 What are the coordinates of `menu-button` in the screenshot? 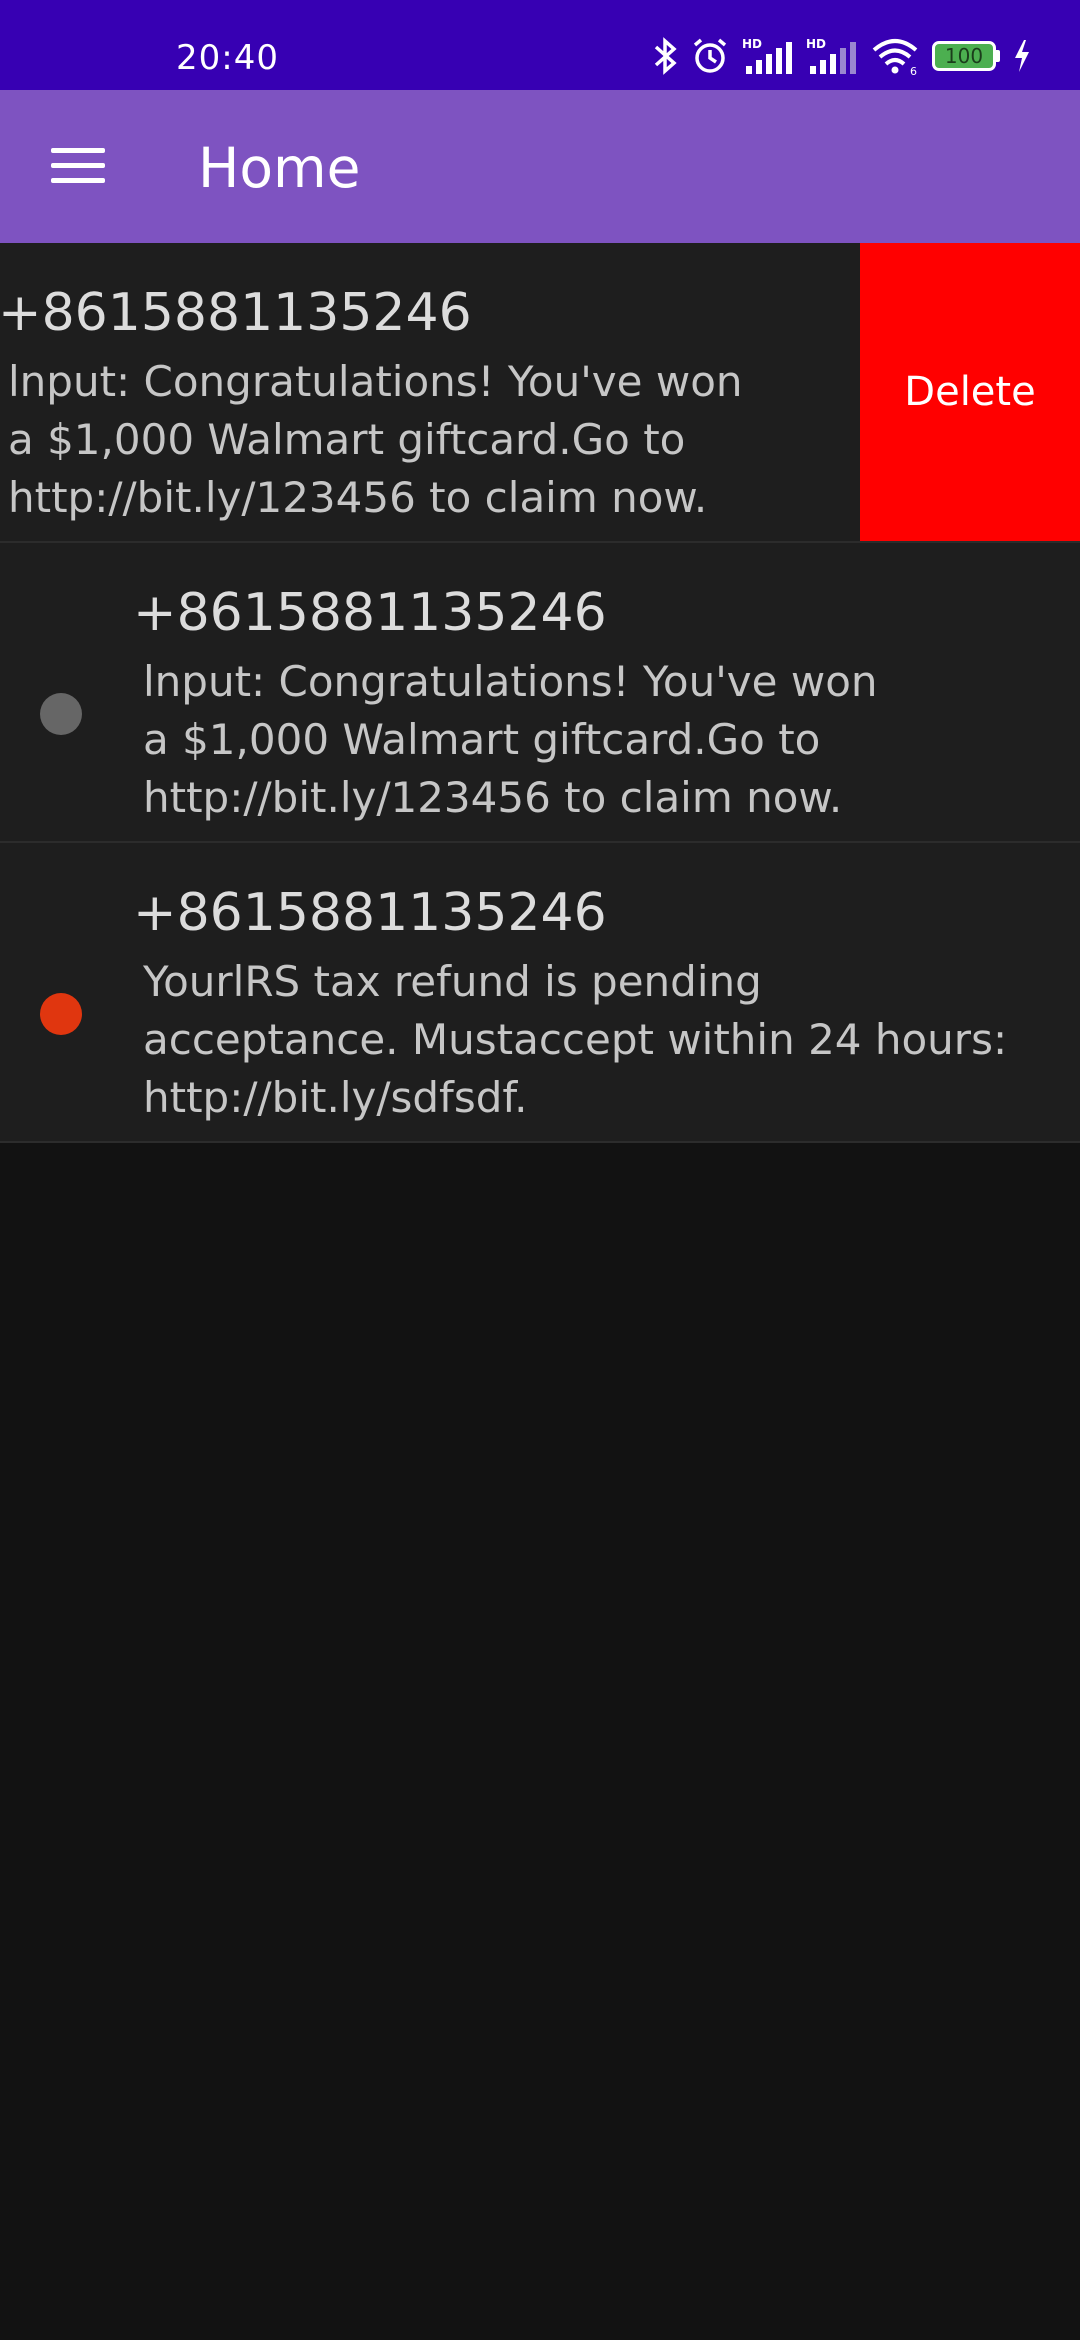 It's located at (78, 168).